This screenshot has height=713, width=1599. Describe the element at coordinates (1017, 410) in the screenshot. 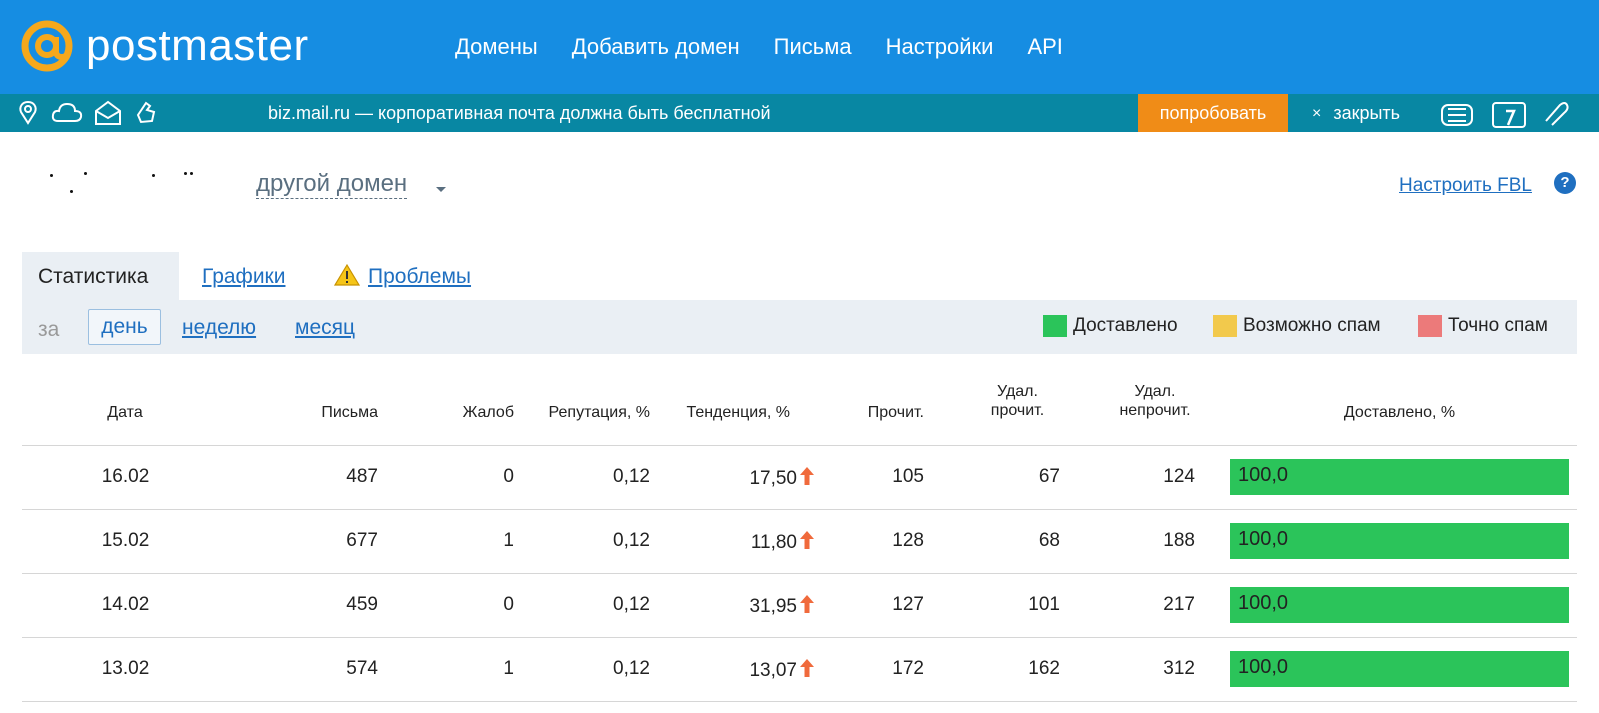

I see `col-deleted-read-line2: прочит.` at that location.